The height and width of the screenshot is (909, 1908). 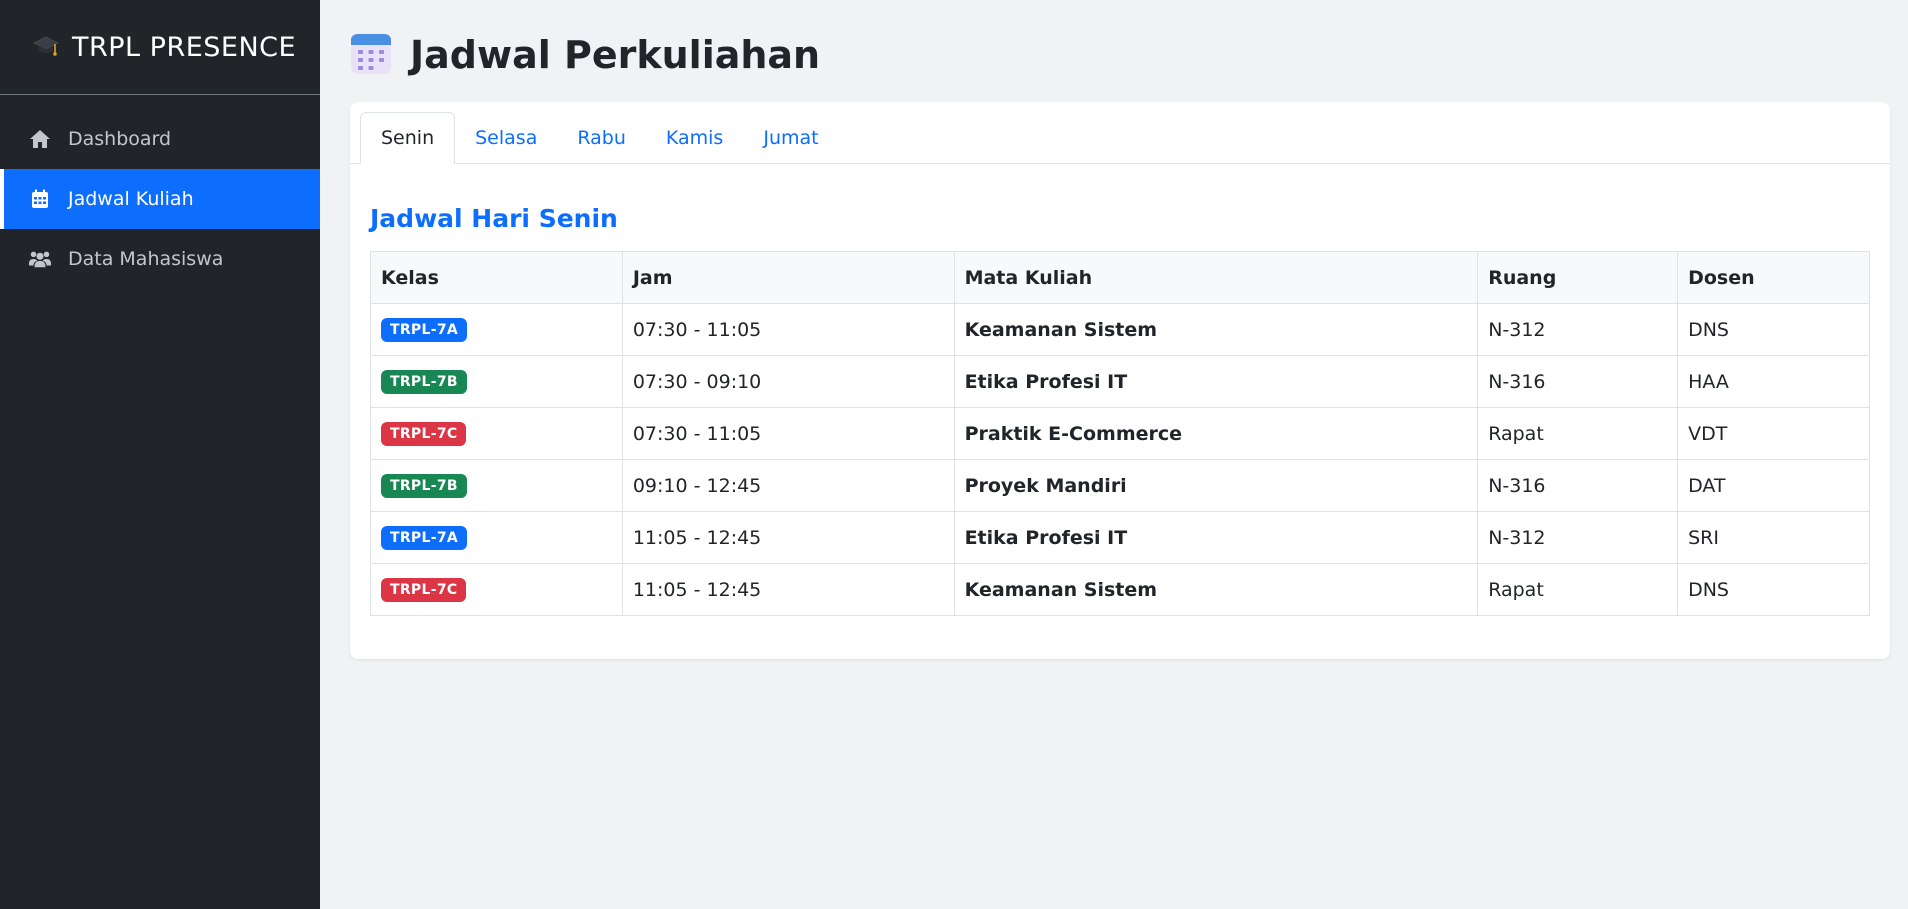 I want to click on dosen-cell: HAA, so click(x=1773, y=381).